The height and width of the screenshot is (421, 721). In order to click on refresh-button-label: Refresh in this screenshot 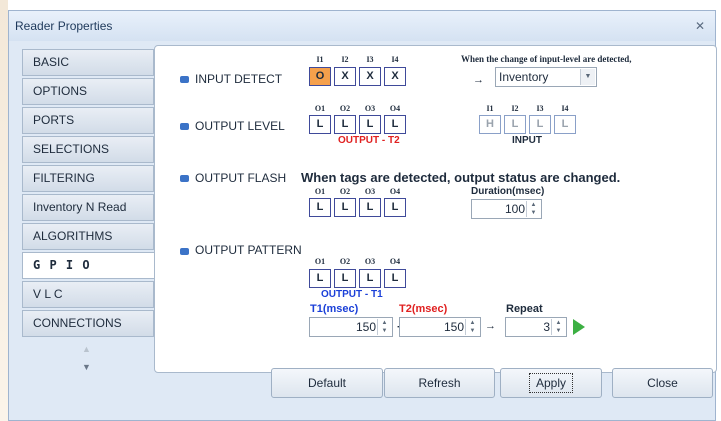, I will do `click(439, 383)`.